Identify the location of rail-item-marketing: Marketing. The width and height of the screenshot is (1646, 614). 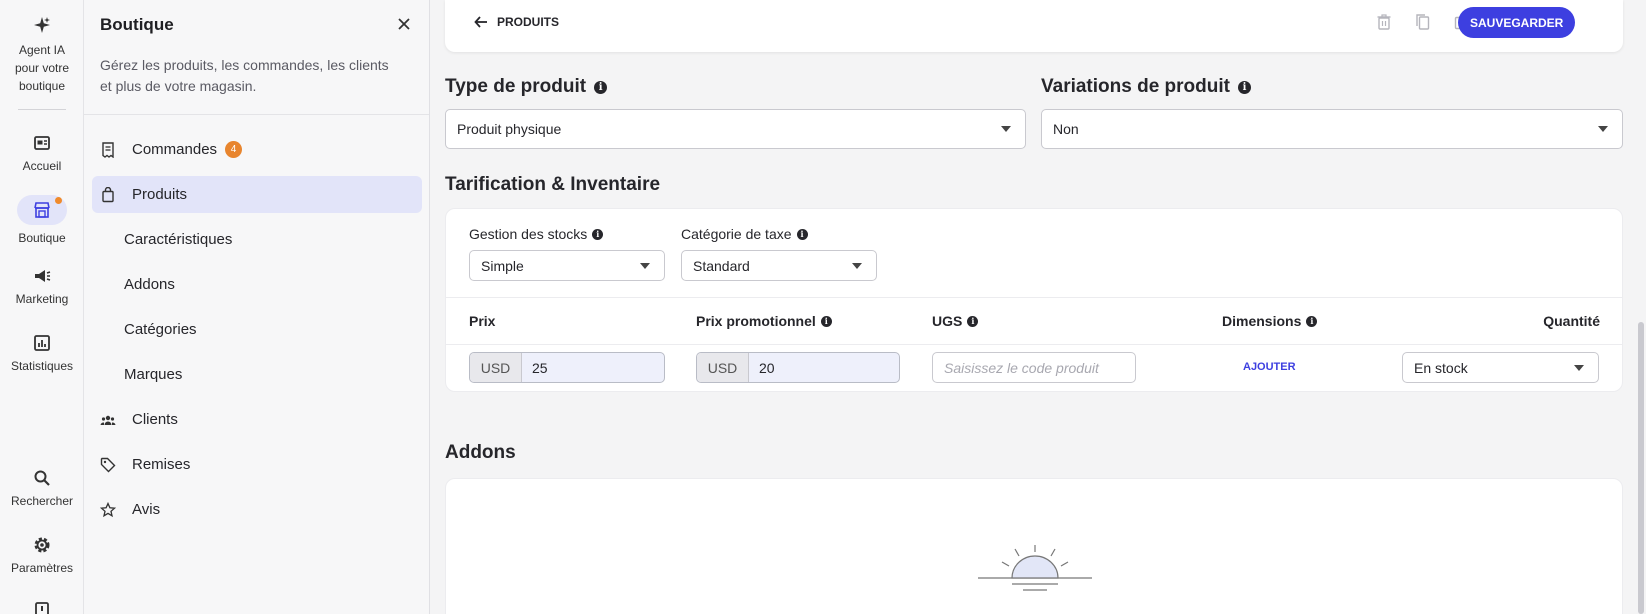
(42, 286).